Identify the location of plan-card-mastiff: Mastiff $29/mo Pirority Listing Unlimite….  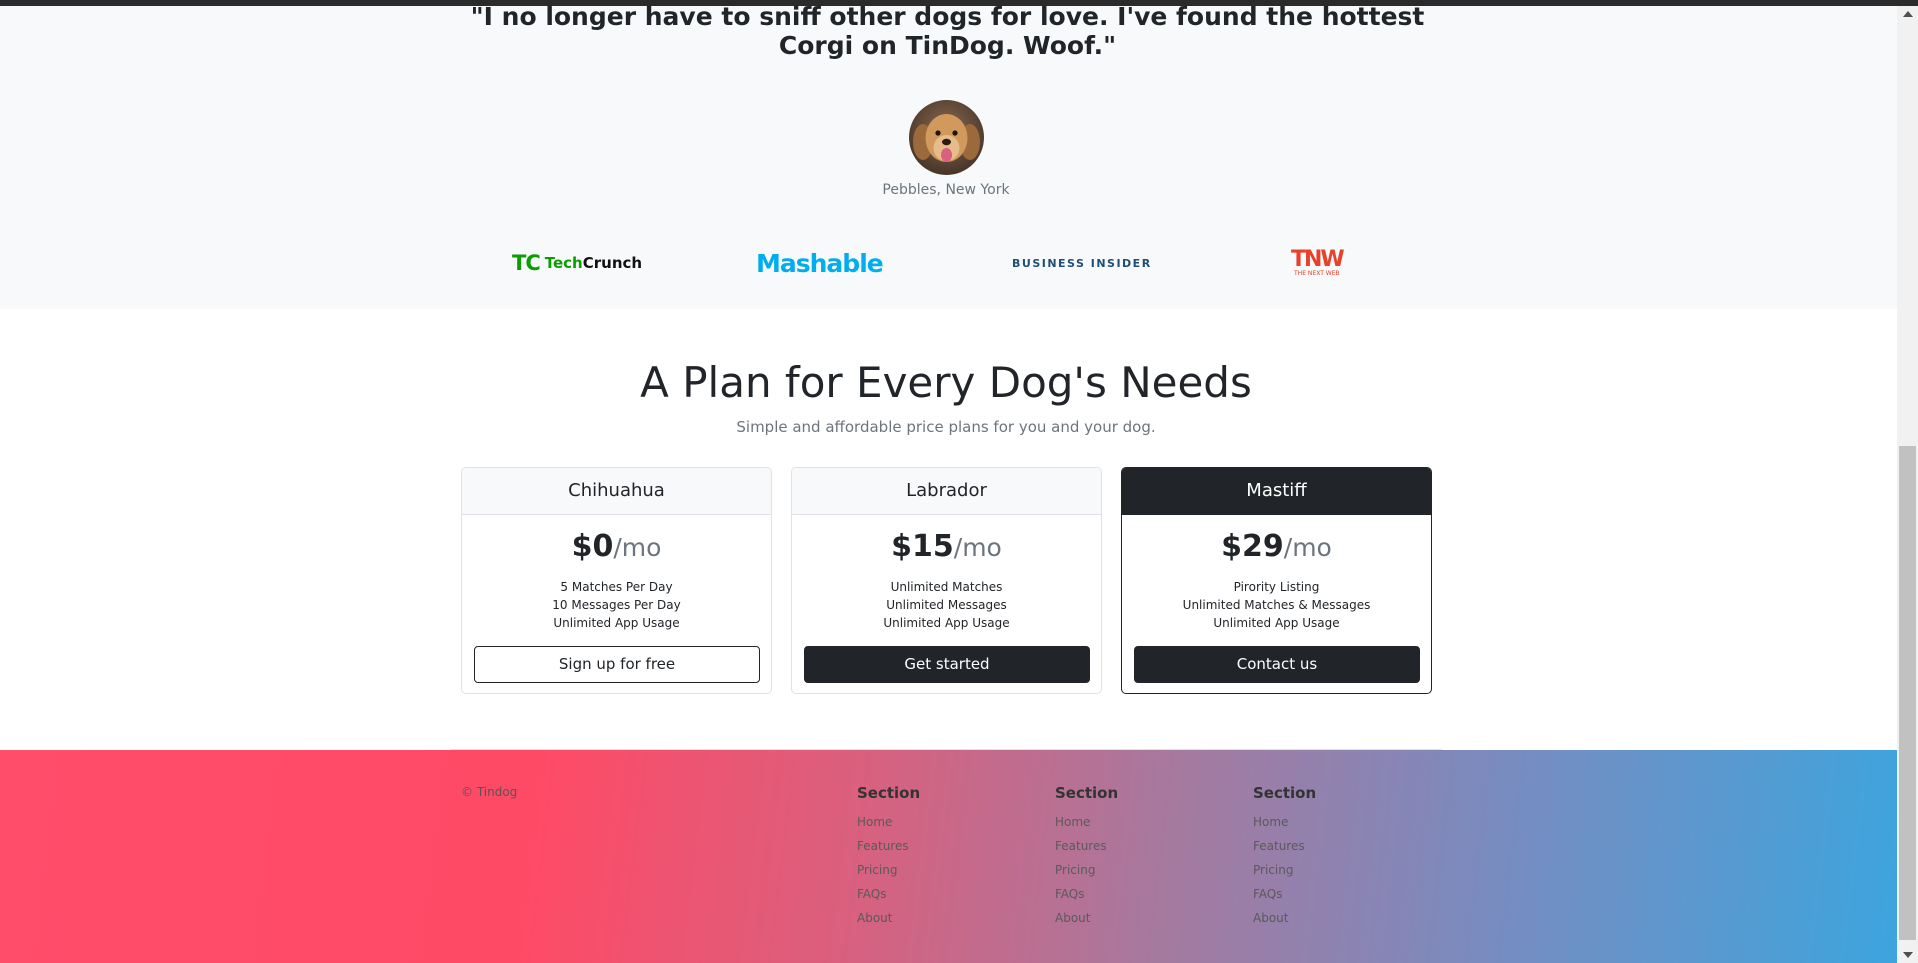
(1276, 580).